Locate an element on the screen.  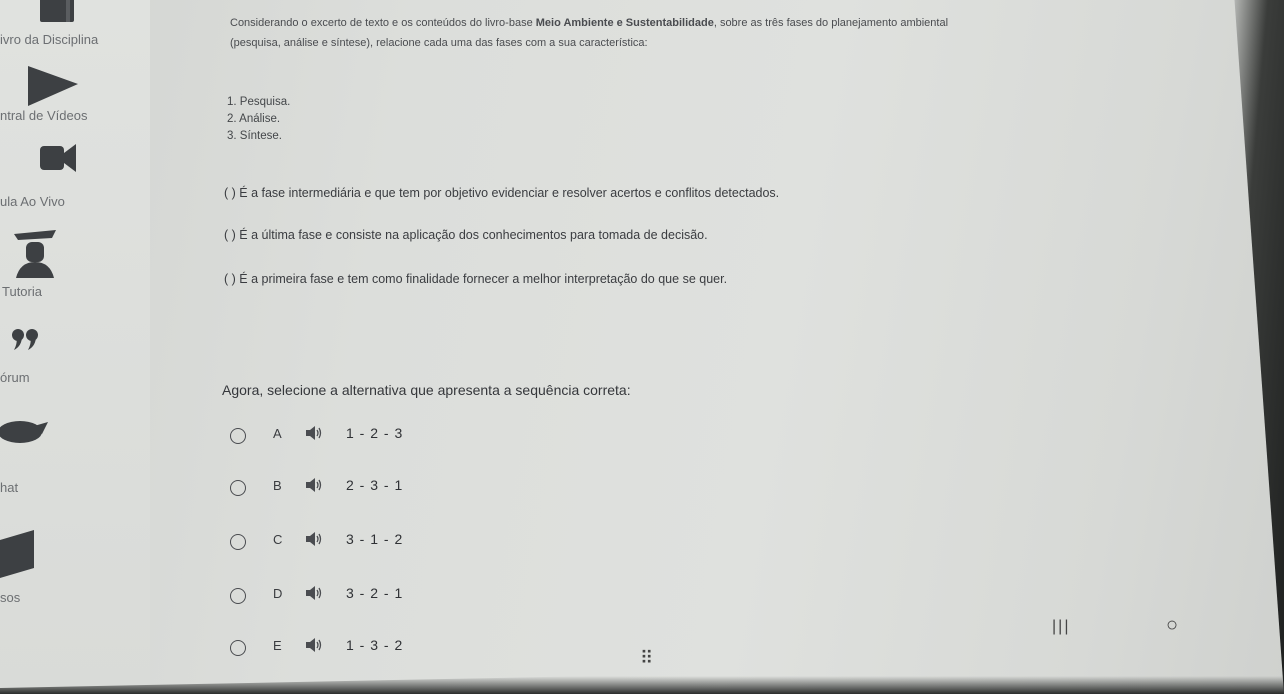
sidebar-item-livro: ivro da Disciplina is located at coordinates (75, 28).